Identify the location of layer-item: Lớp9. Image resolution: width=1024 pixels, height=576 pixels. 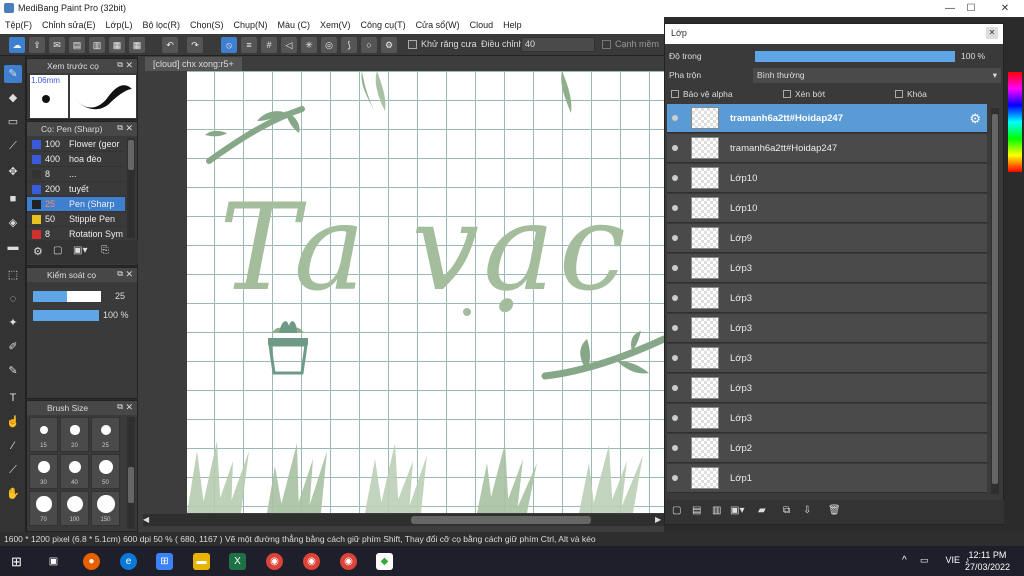
(827, 238).